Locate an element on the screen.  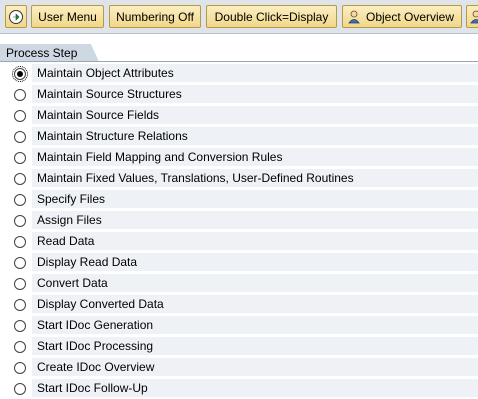
list-item: Assign Files is located at coordinates (239, 220).